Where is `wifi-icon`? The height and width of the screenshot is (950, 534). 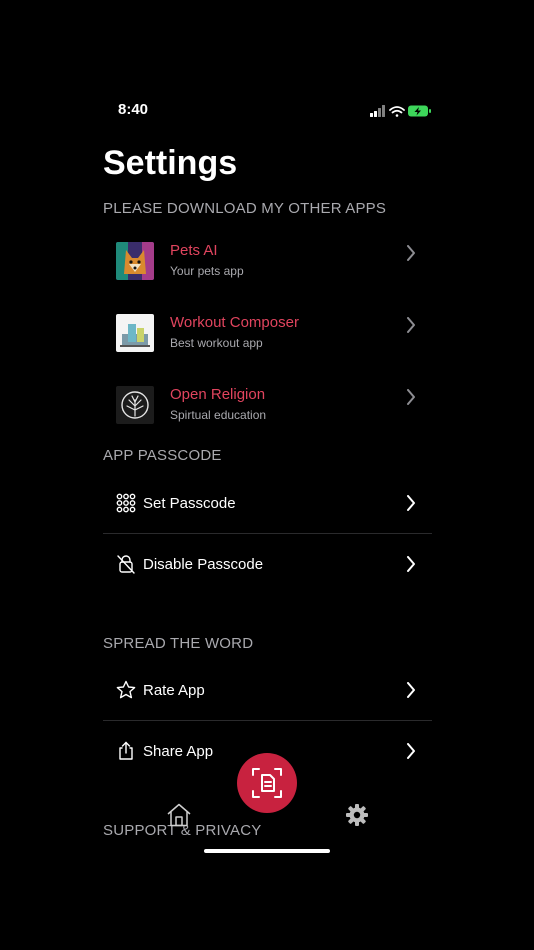
wifi-icon is located at coordinates (397, 111).